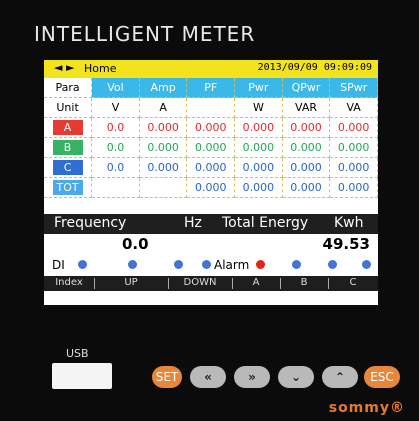  Describe the element at coordinates (163, 107) in the screenshot. I see `unit-cell: A` at that location.